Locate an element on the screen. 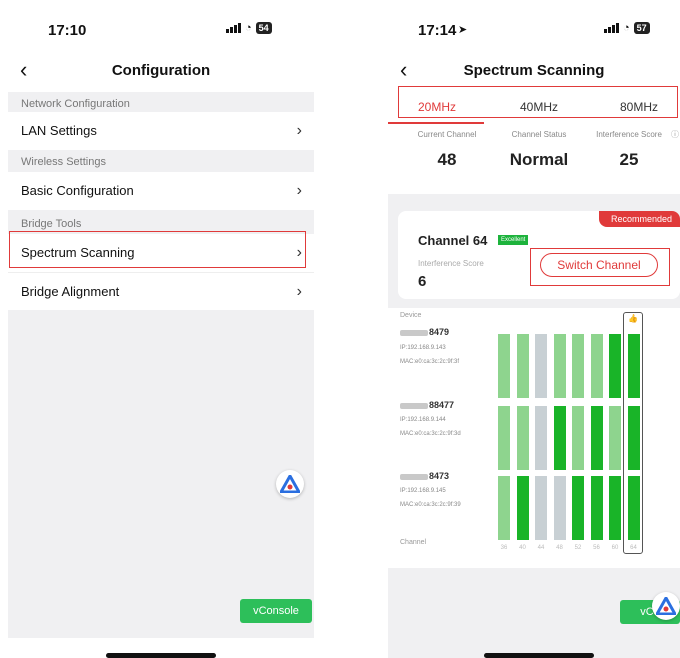 The image size is (680, 658). device-mac: MAC:e0:ca:3c:2c:9f:39 is located at coordinates (430, 505).